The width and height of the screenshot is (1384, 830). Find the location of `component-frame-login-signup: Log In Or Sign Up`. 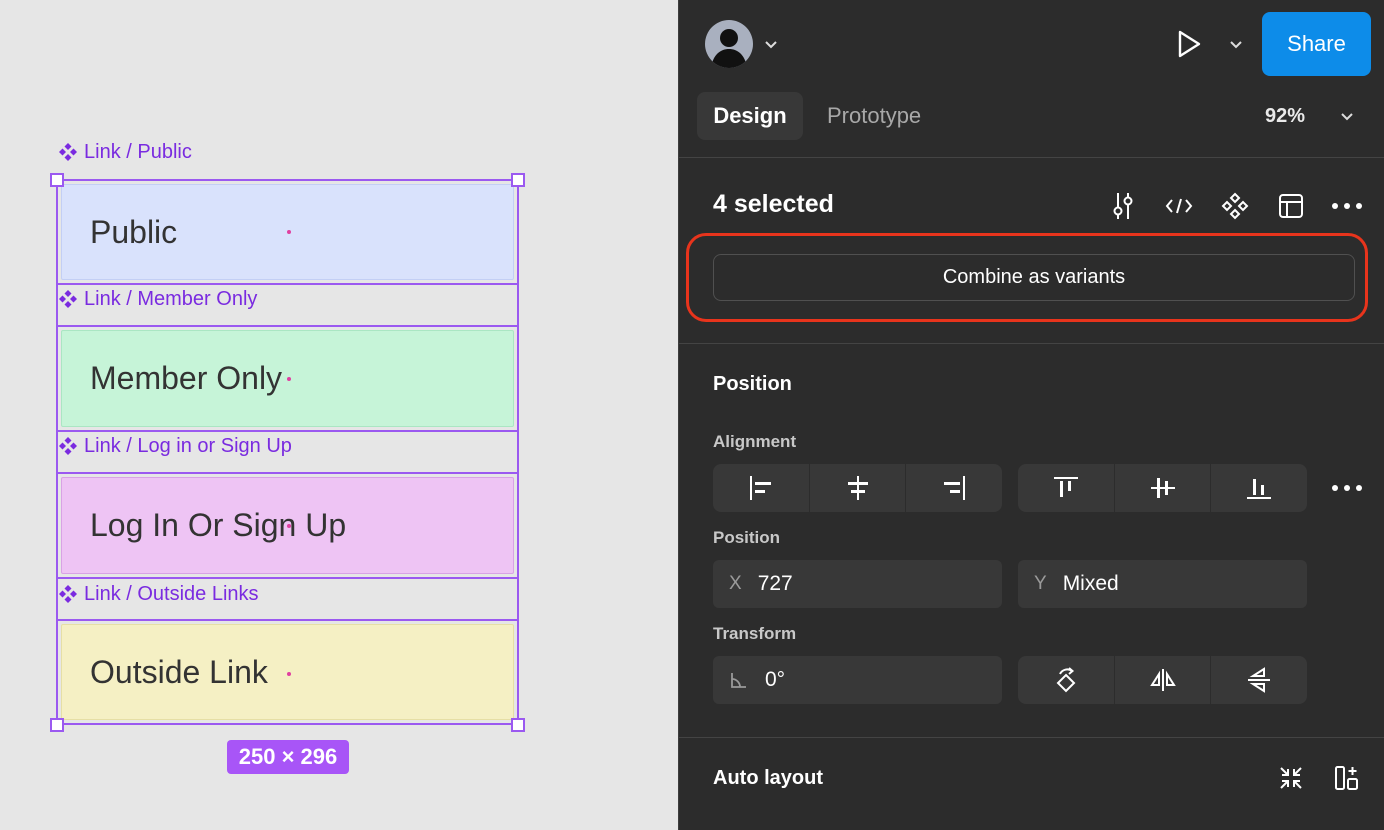

component-frame-login-signup: Log In Or Sign Up is located at coordinates (287, 525).